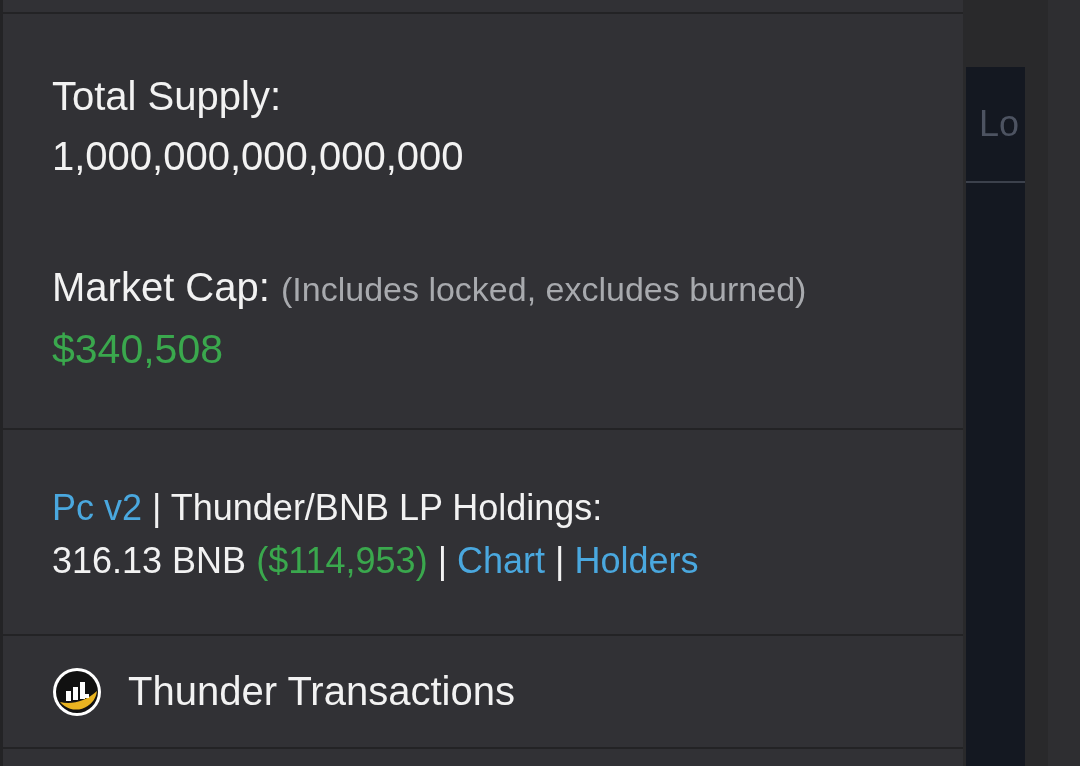 Image resolution: width=1080 pixels, height=766 pixels. What do you see at coordinates (321, 691) in the screenshot?
I see `section-title: Thunder Transactions` at bounding box center [321, 691].